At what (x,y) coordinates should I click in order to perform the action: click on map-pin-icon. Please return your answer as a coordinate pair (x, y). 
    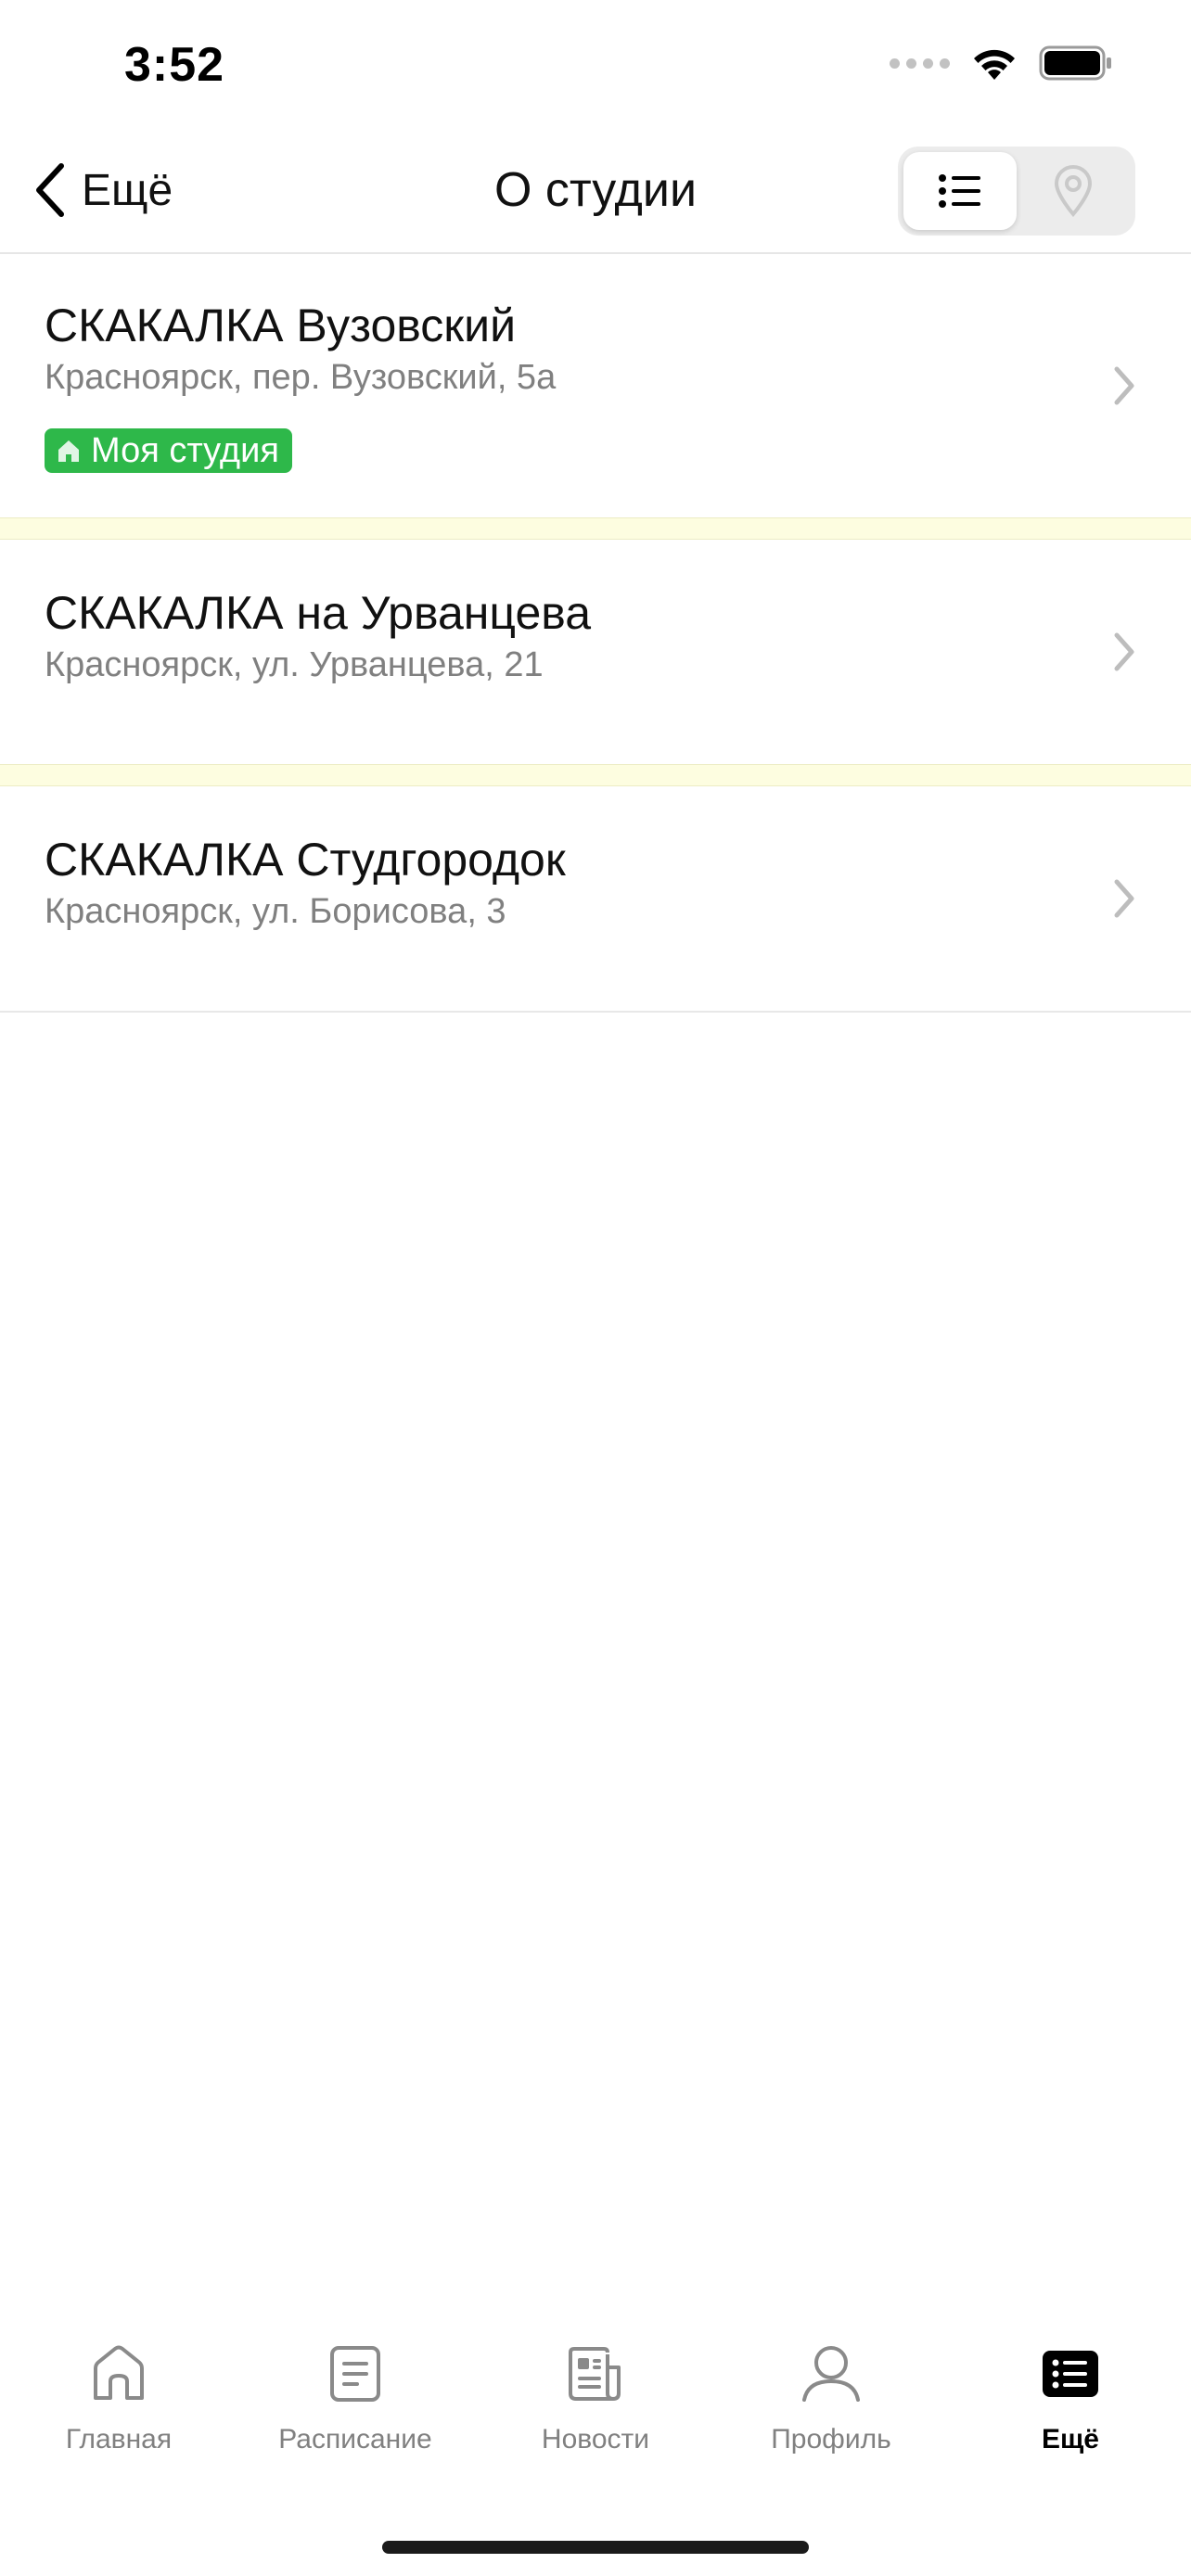
    Looking at the image, I should click on (1073, 191).